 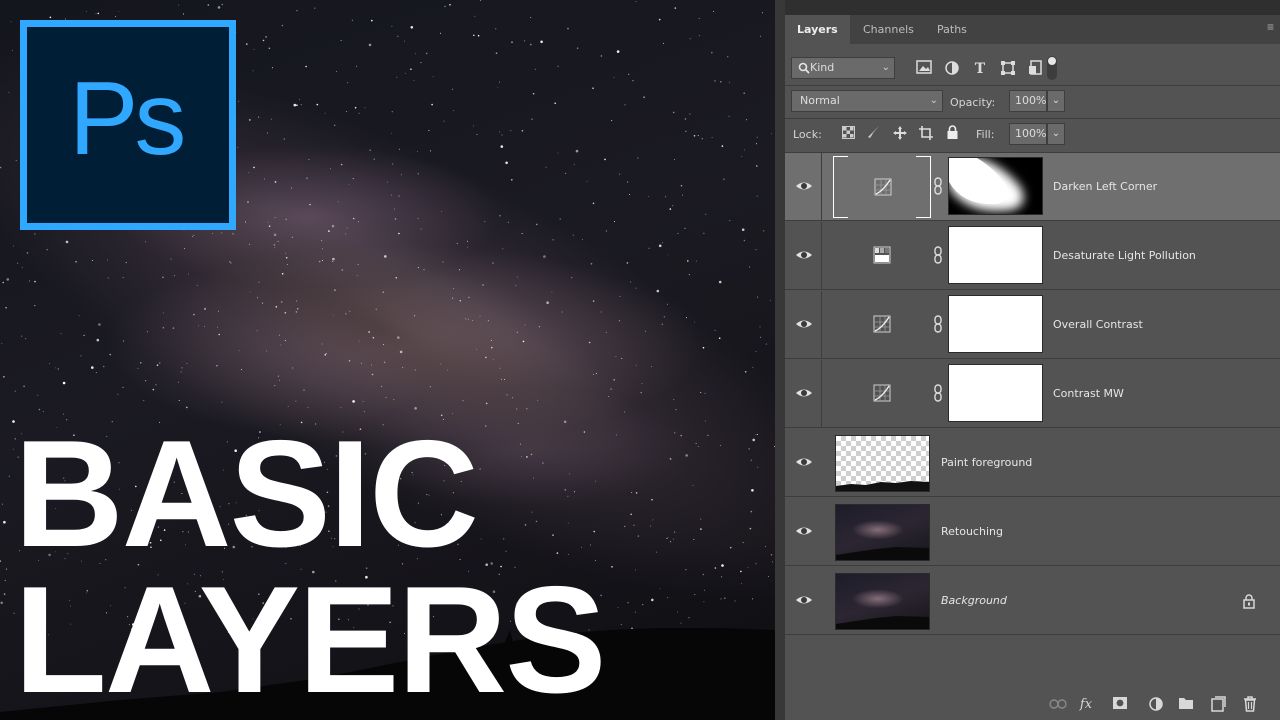 What do you see at coordinates (1124, 255) in the screenshot?
I see `layer-name: Desaturate Light Pollution` at bounding box center [1124, 255].